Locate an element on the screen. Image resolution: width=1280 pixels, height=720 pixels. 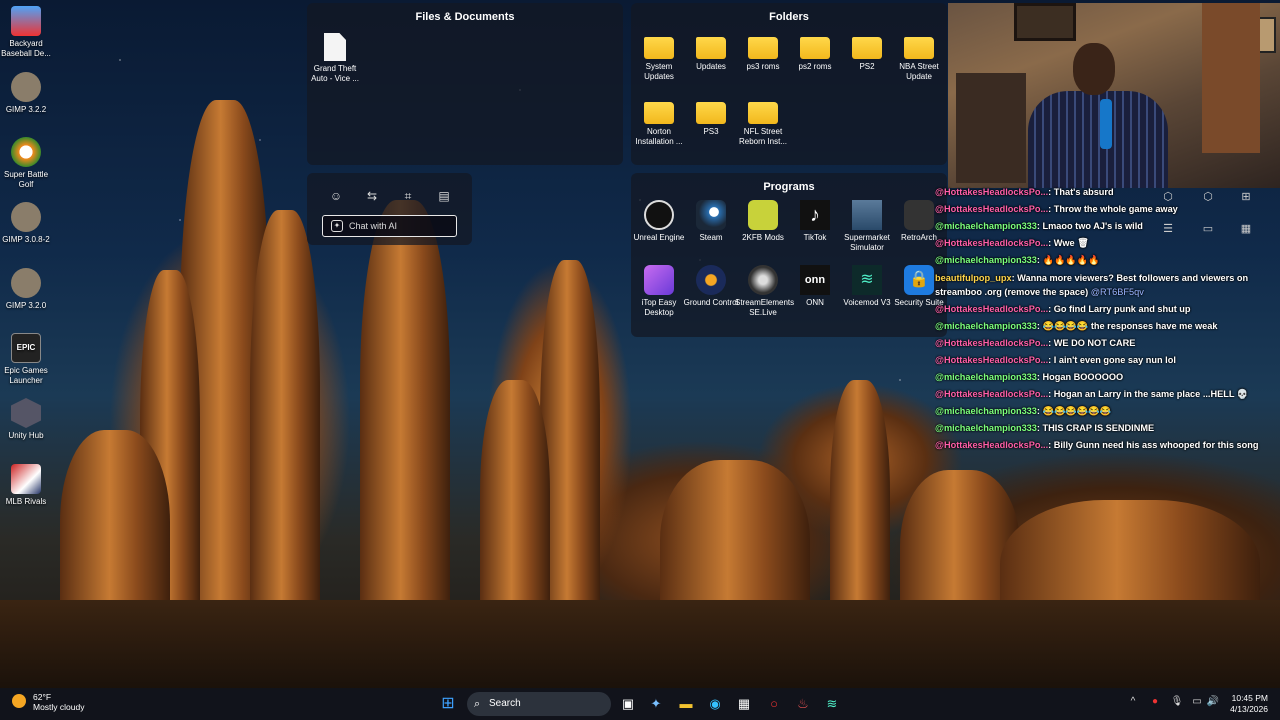
microphone-icon: 🎙 is located at coordinates (1177, 701).